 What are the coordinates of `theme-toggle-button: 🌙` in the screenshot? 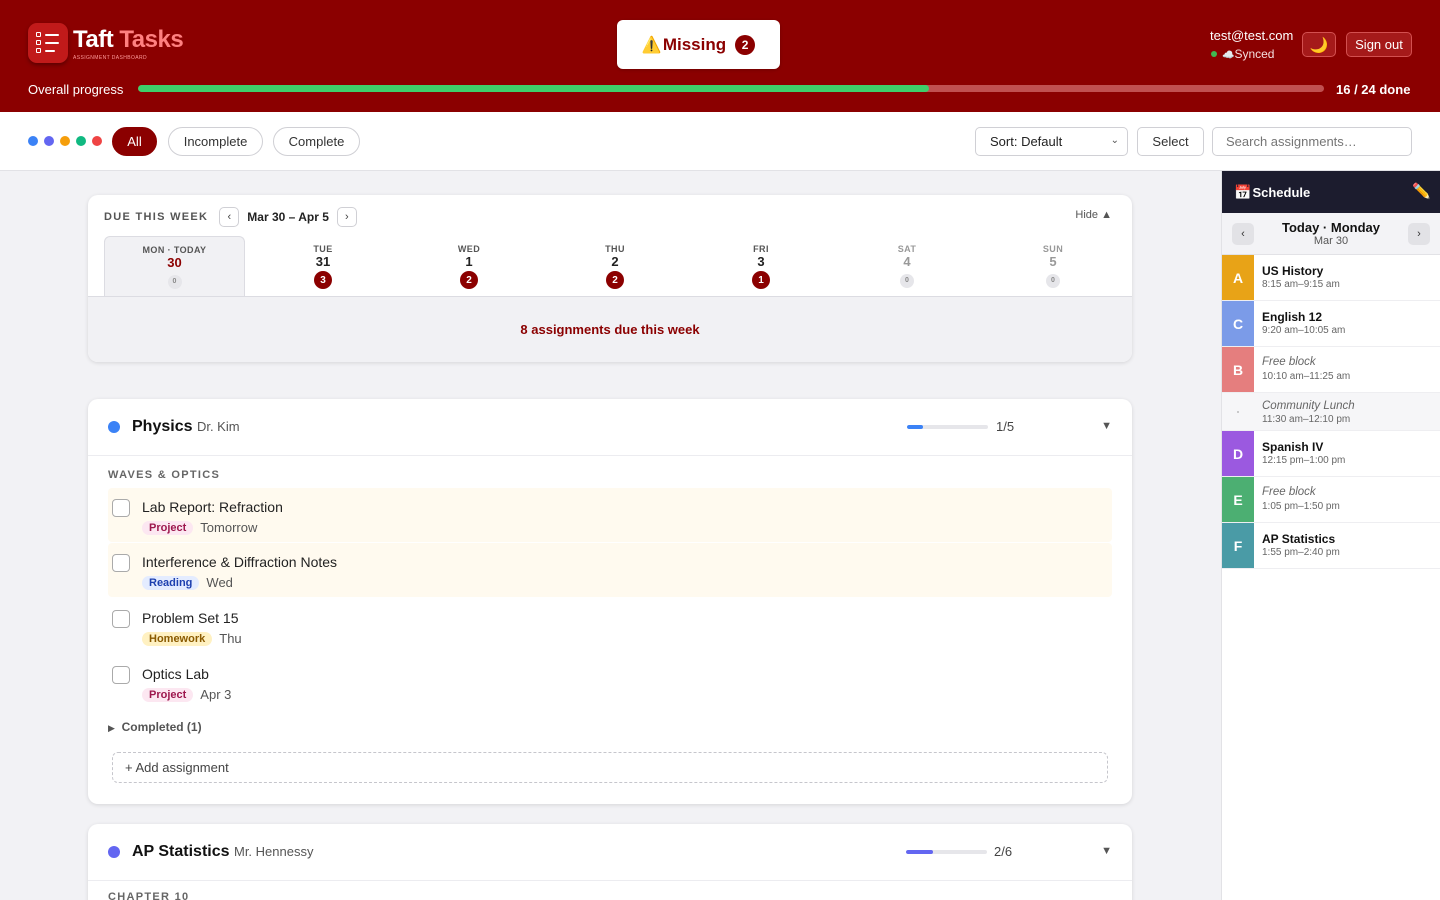 It's located at (1319, 44).